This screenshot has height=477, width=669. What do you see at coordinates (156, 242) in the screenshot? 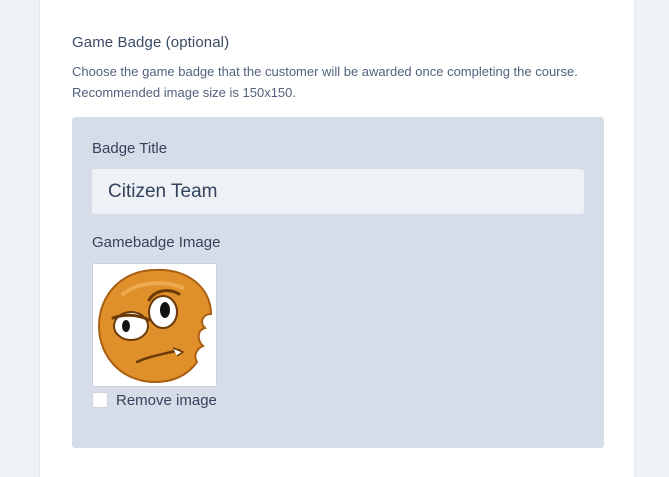
I see `gamebadge-image-label: Gamebadge Image` at bounding box center [156, 242].